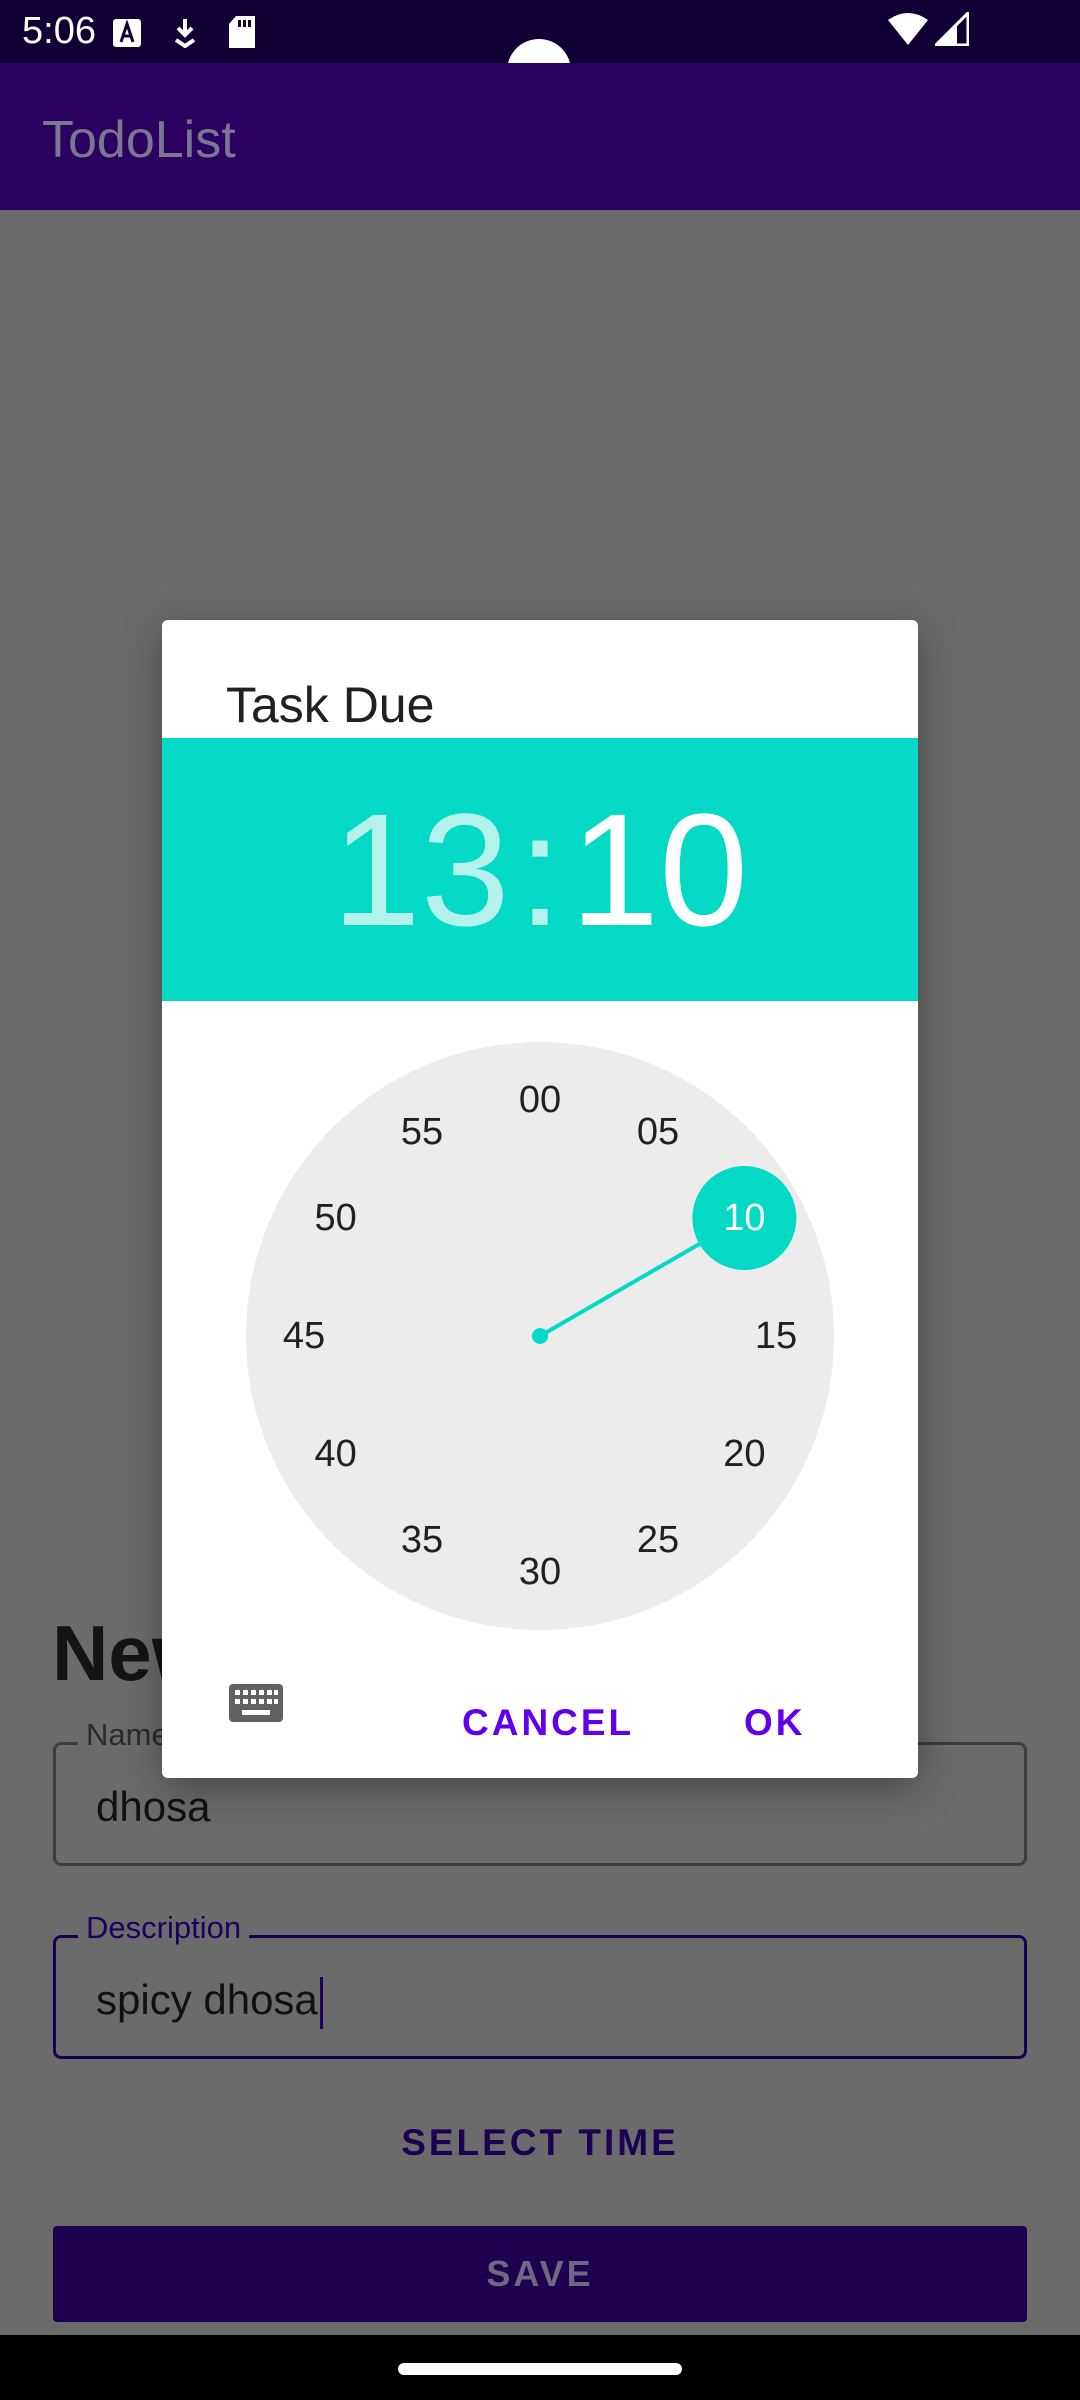 The height and width of the screenshot is (2400, 1080). I want to click on name-field-value: dhosa, so click(153, 1806).